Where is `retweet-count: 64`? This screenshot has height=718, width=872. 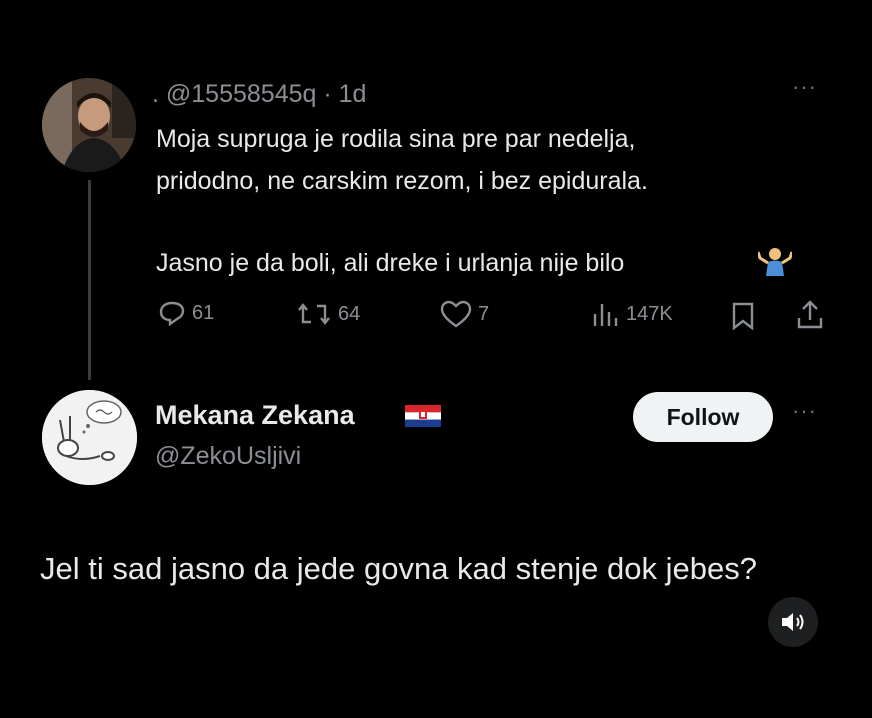
retweet-count: 64 is located at coordinates (349, 313).